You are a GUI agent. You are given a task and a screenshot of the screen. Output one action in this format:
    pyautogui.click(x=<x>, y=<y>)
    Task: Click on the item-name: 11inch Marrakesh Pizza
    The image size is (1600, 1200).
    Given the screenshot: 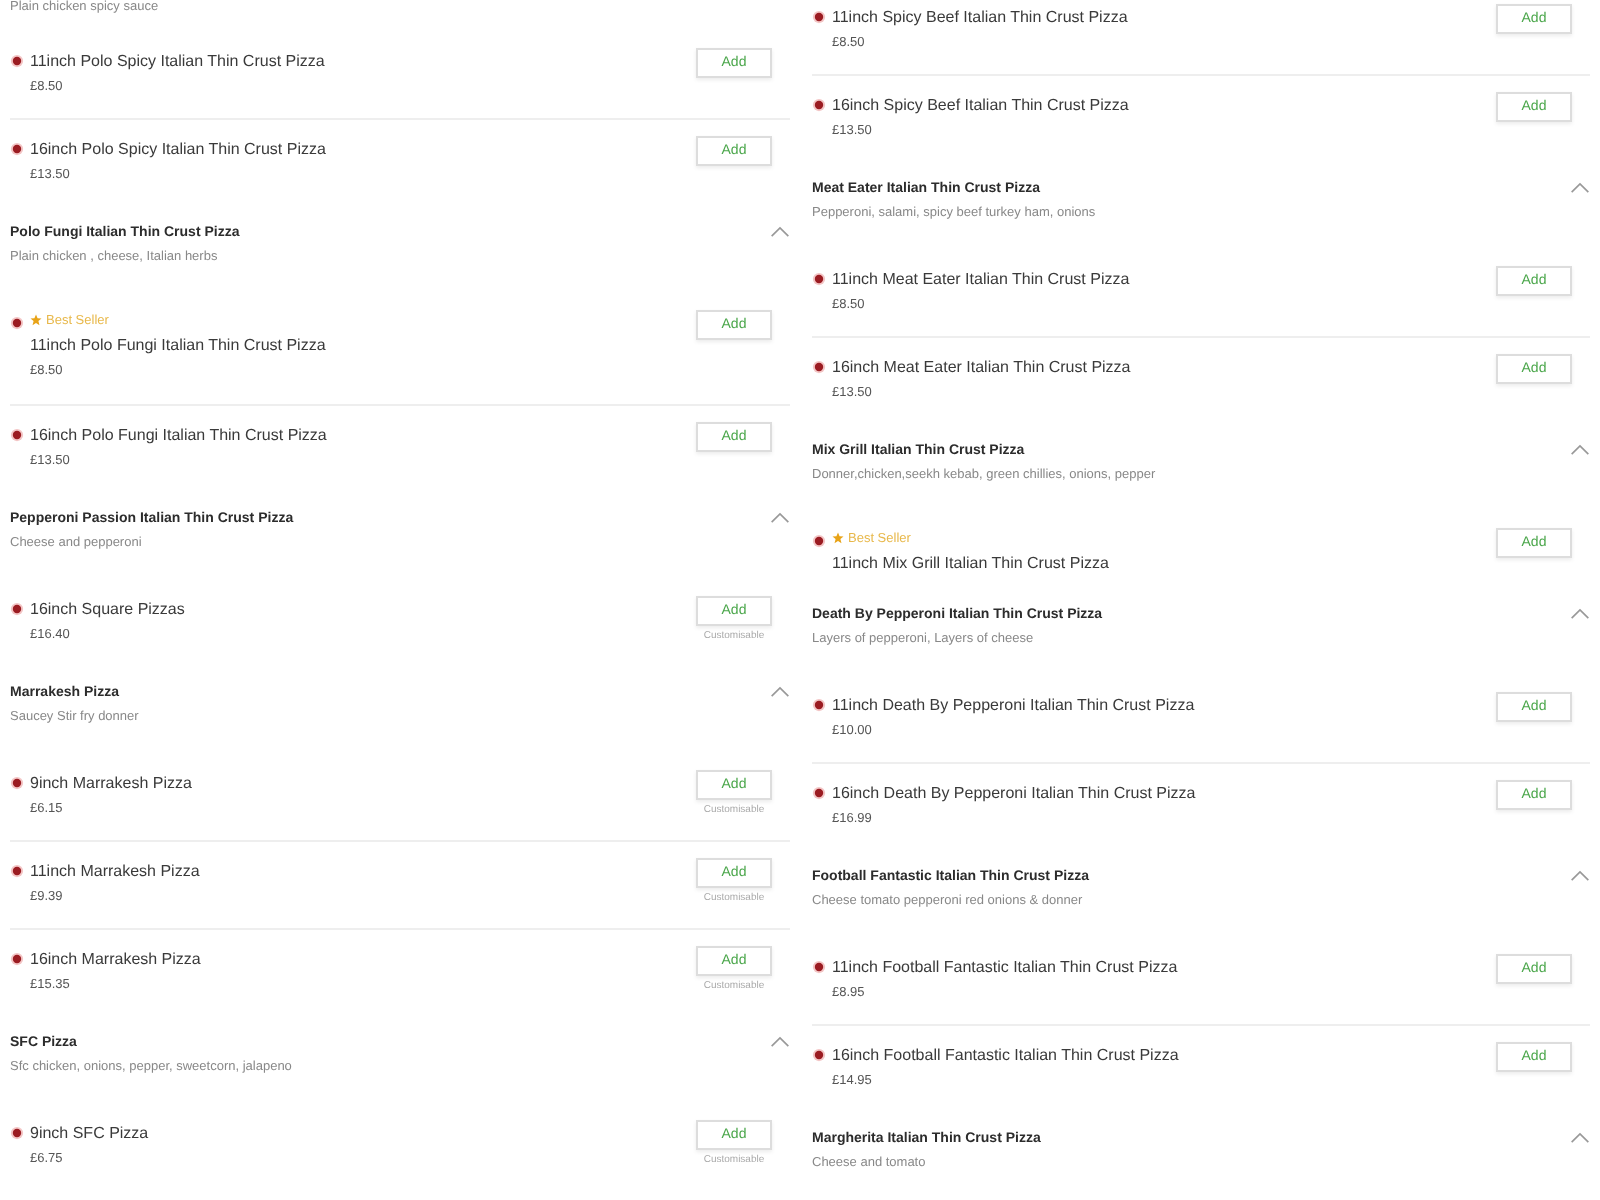 What is the action you would take?
    pyautogui.click(x=115, y=872)
    